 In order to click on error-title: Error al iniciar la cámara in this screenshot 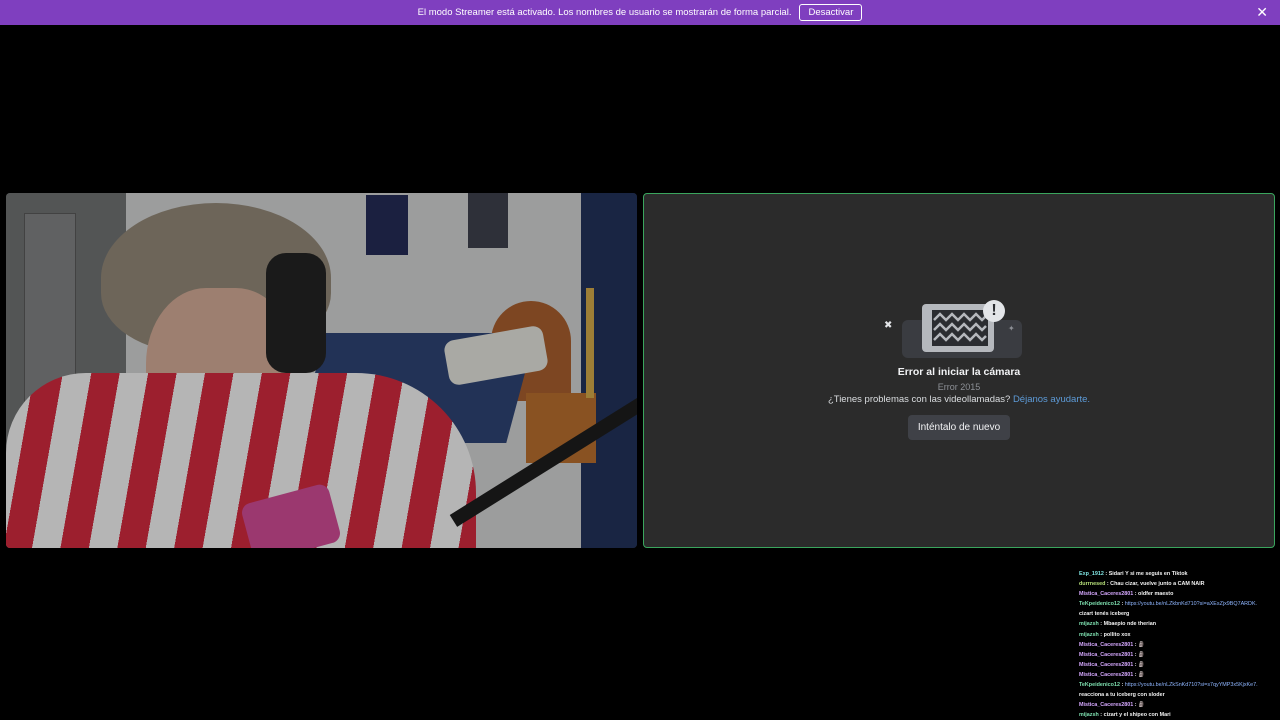, I will do `click(959, 372)`.